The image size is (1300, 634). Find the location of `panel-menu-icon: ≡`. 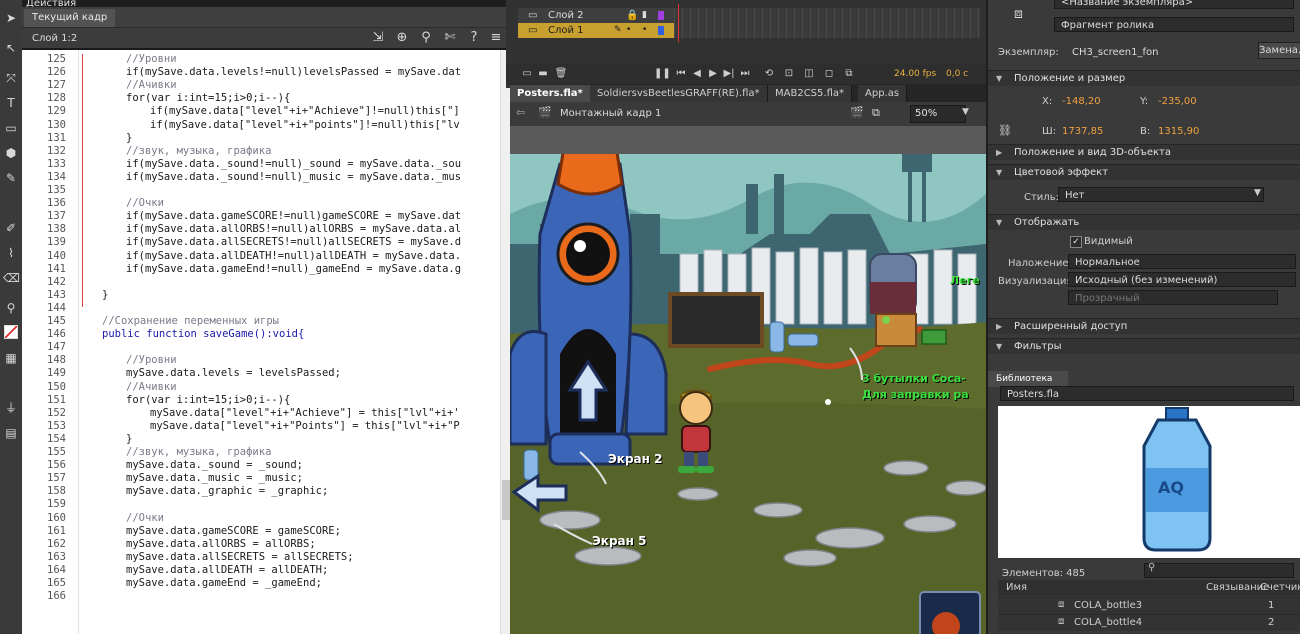

panel-menu-icon: ≡ is located at coordinates (496, 38).